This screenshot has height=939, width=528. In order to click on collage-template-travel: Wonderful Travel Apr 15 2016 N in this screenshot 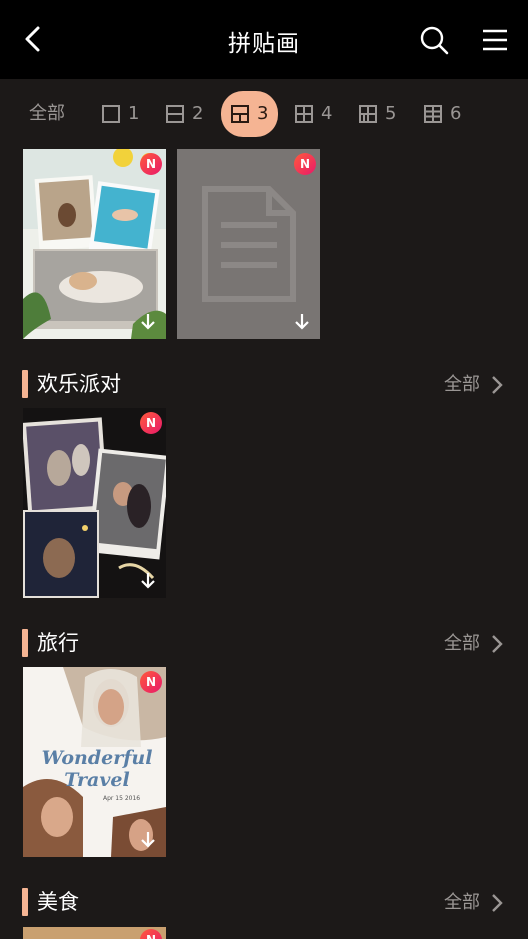, I will do `click(94, 762)`.